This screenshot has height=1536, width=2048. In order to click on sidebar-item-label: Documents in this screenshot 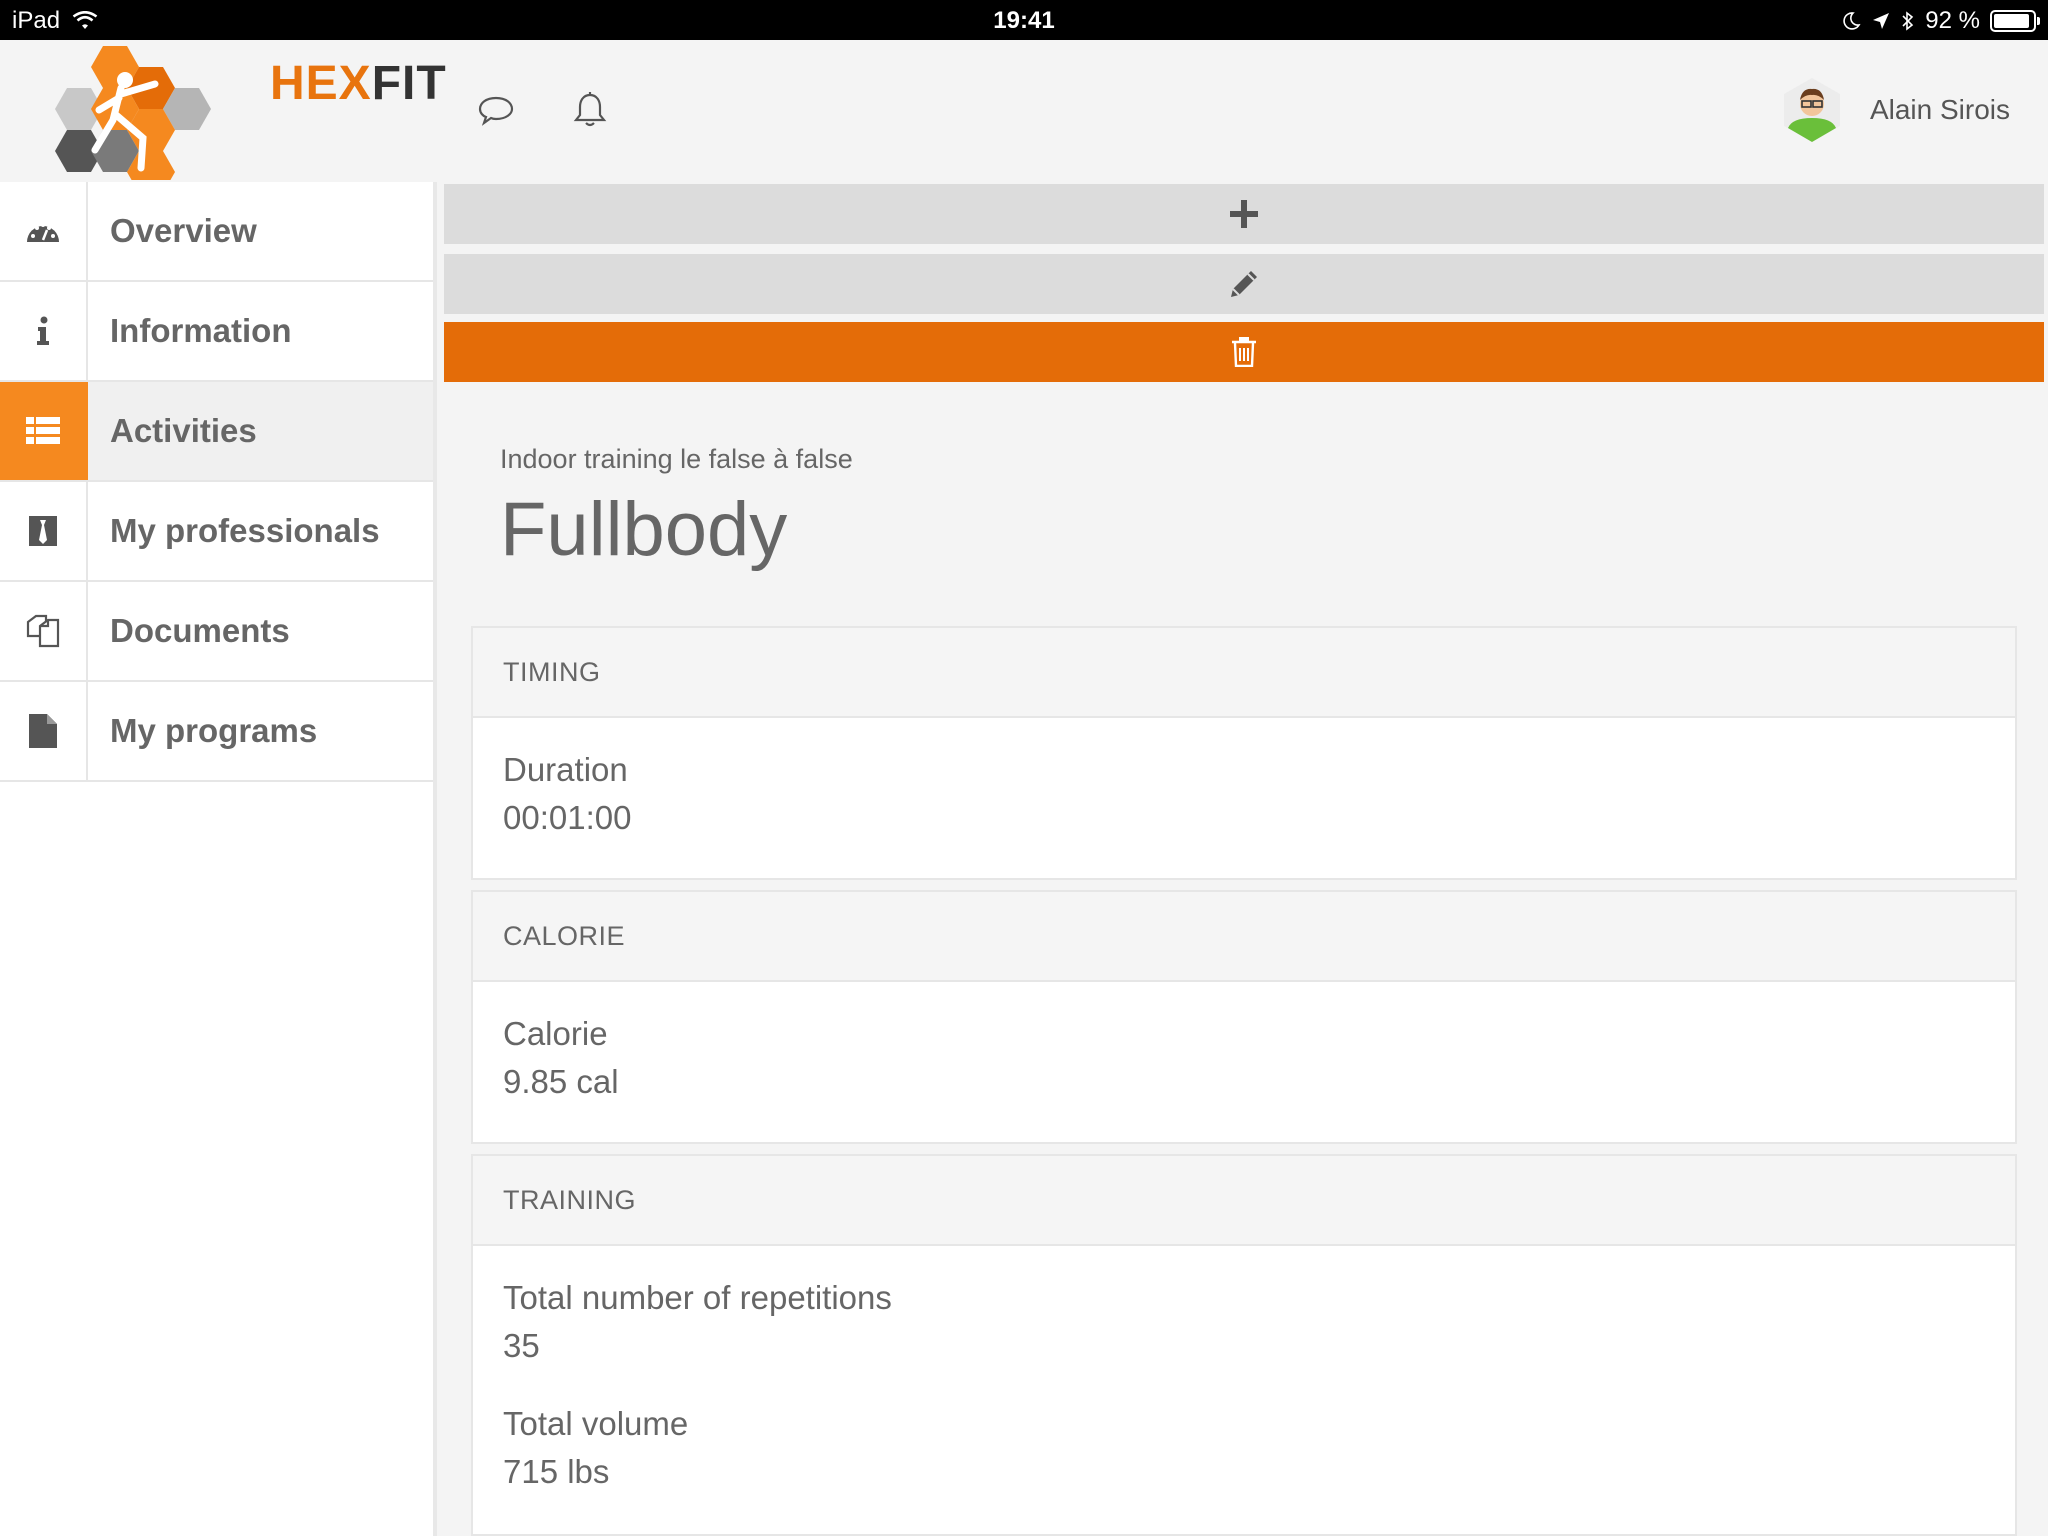, I will do `click(200, 630)`.